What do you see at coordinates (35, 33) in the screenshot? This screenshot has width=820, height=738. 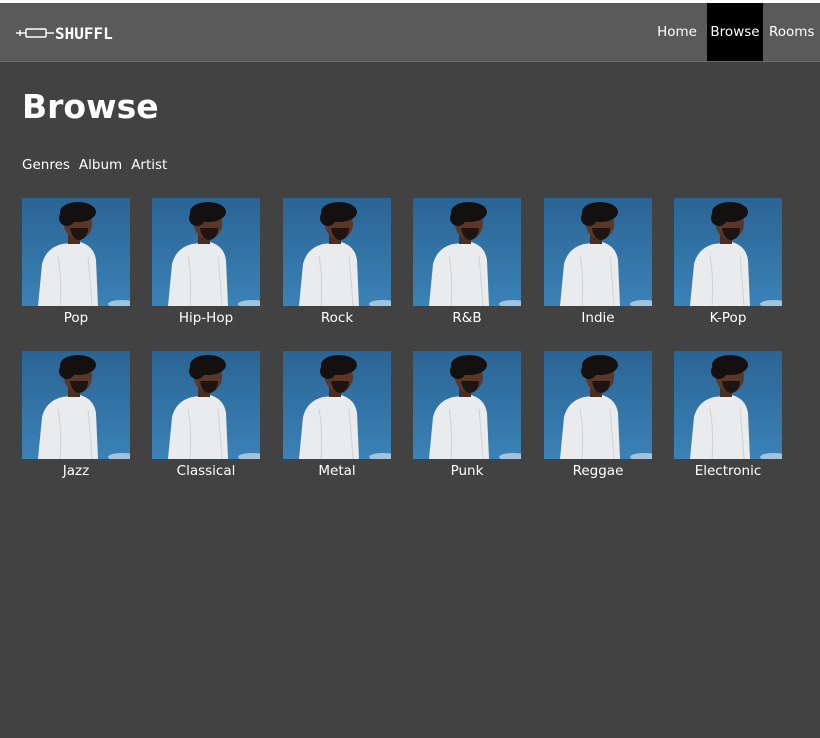 I see `plug-icon` at bounding box center [35, 33].